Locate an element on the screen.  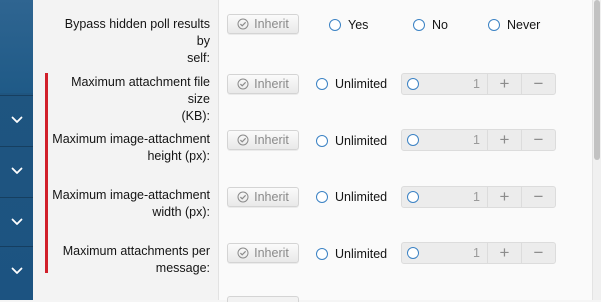
radio-no: No is located at coordinates (430, 25).